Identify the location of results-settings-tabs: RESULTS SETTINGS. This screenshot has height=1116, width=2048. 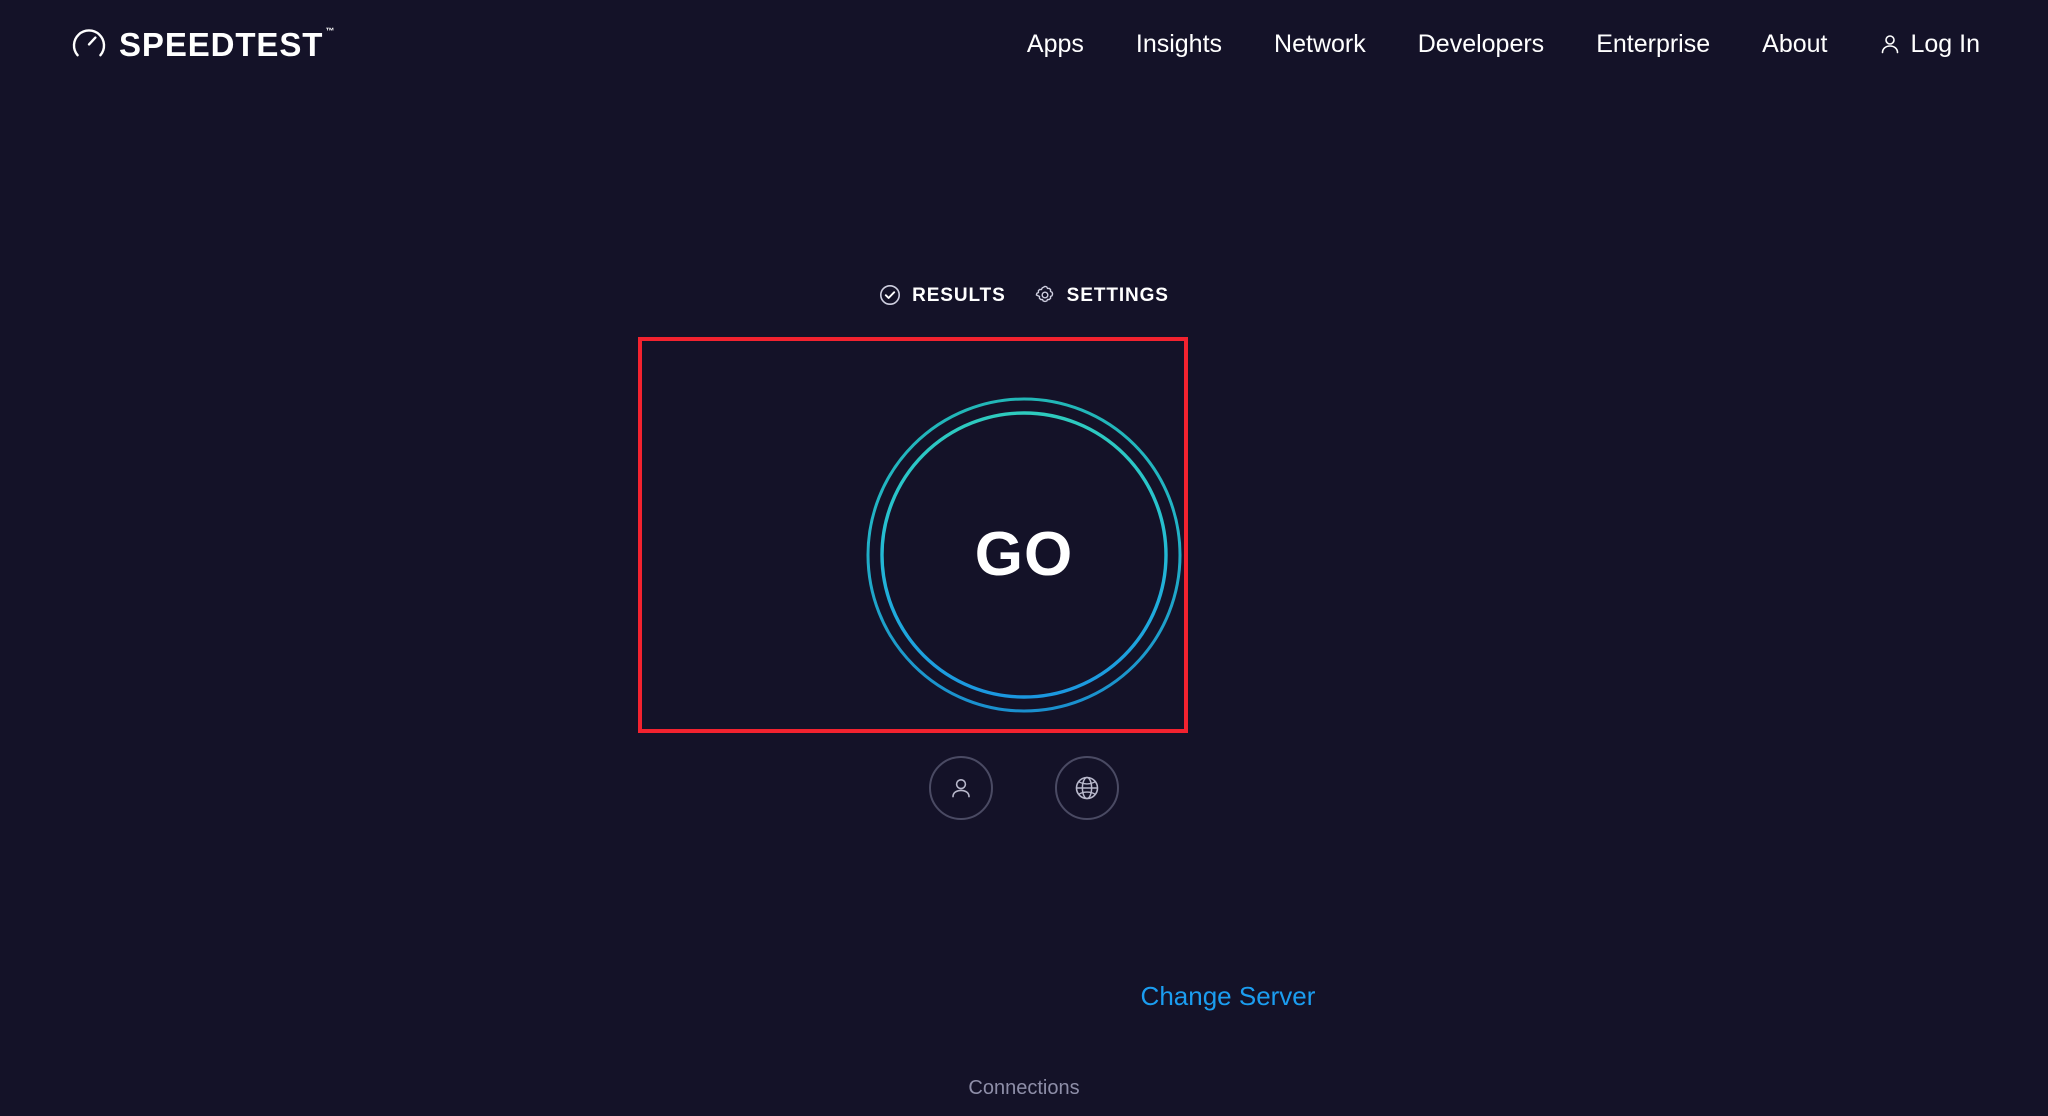
(1024, 295).